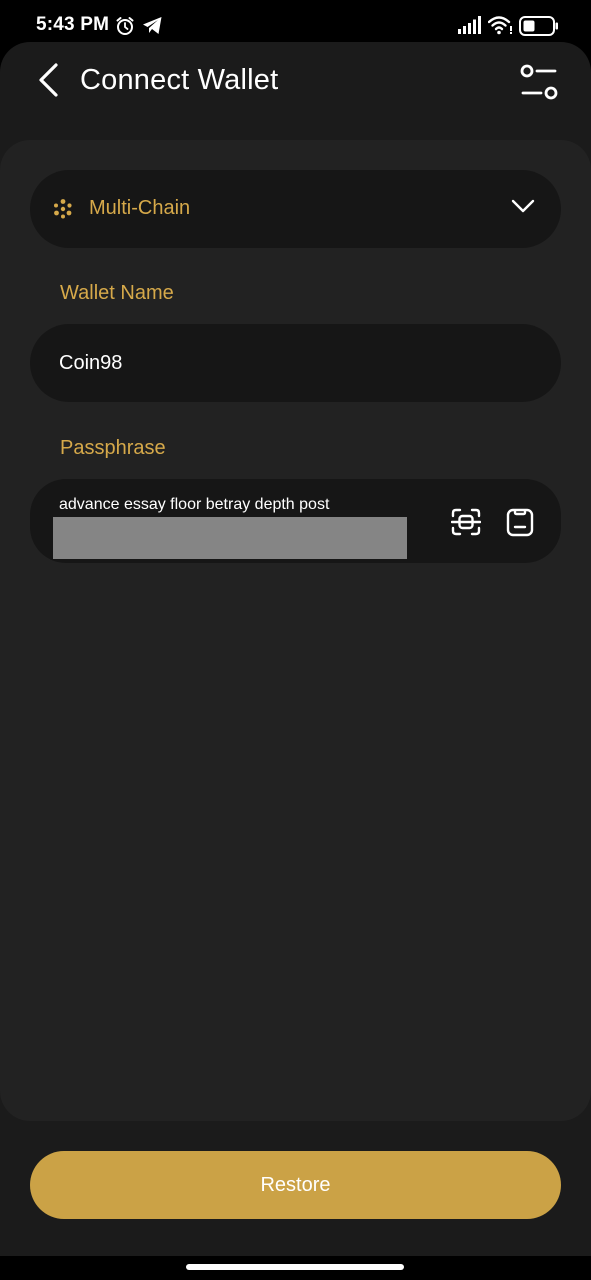  Describe the element at coordinates (73, 24) in the screenshot. I see `status-time: 5:43 PM` at that location.